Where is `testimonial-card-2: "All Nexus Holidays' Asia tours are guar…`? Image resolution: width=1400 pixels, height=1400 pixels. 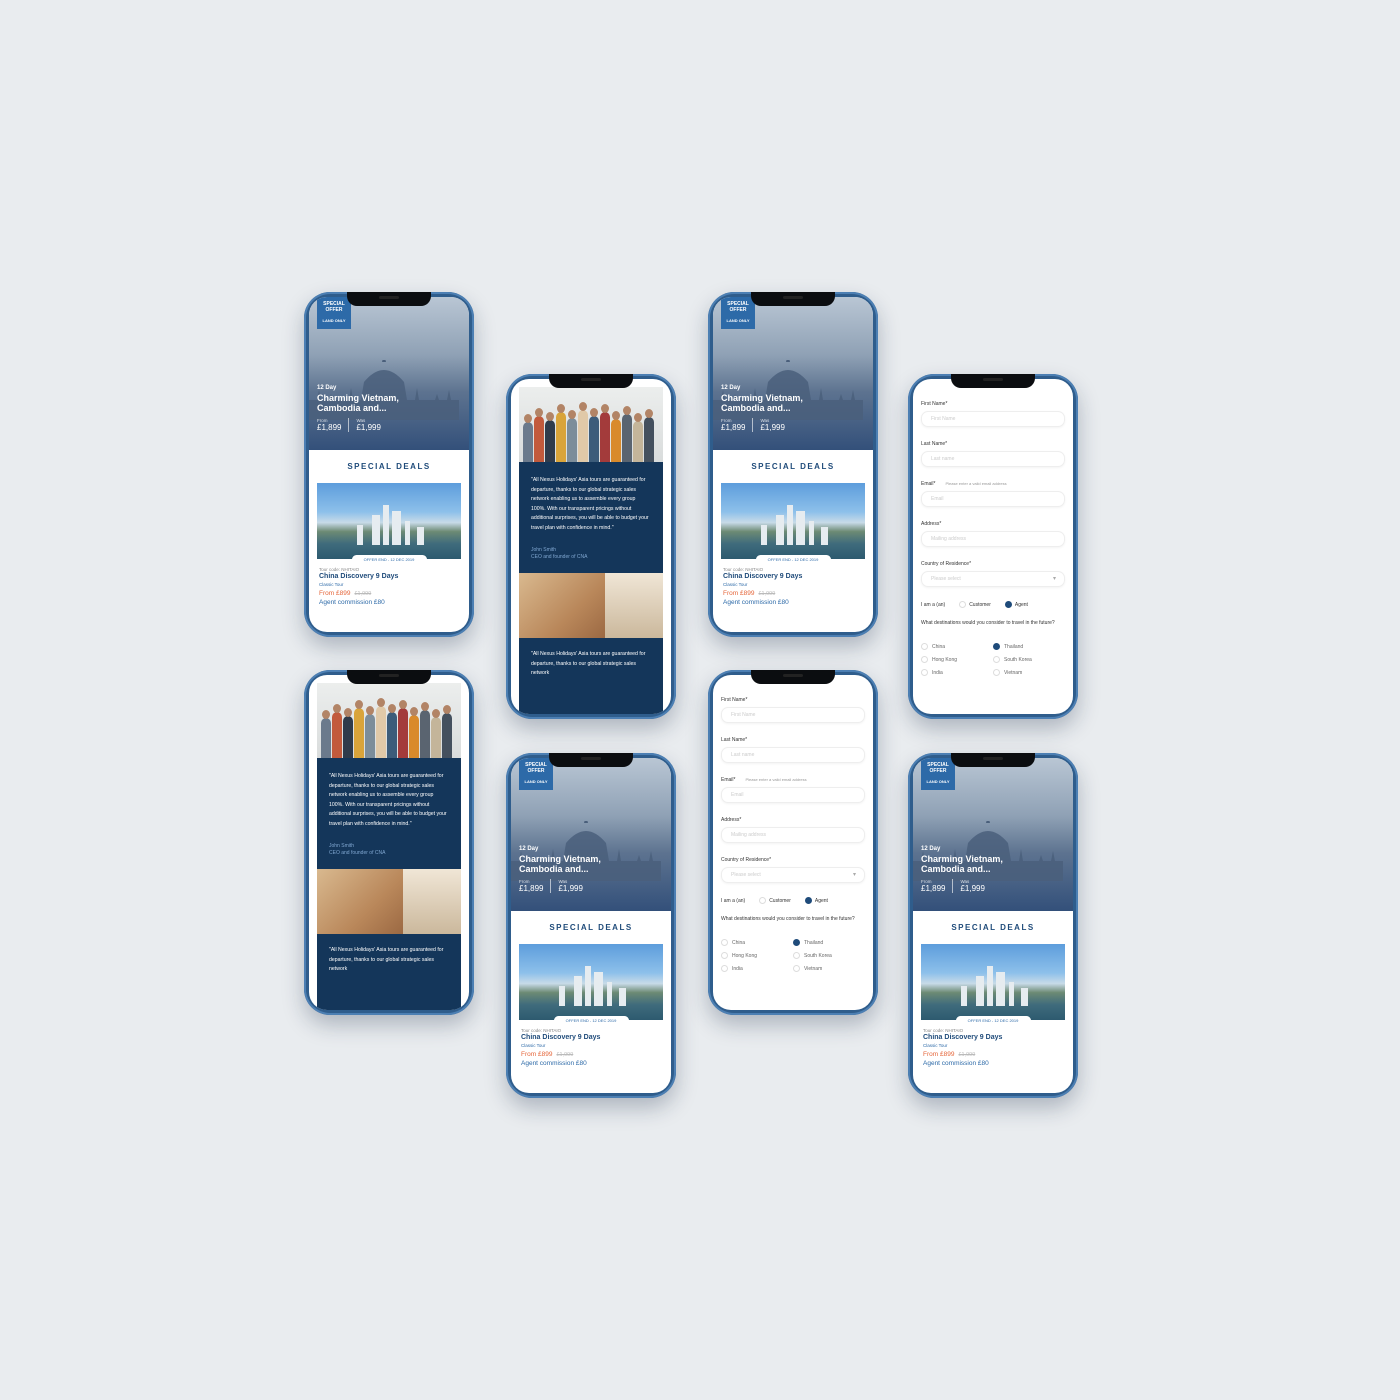
testimonial-card-2: "All Nexus Holidays' Asia tours are guar… is located at coordinates (591, 676).